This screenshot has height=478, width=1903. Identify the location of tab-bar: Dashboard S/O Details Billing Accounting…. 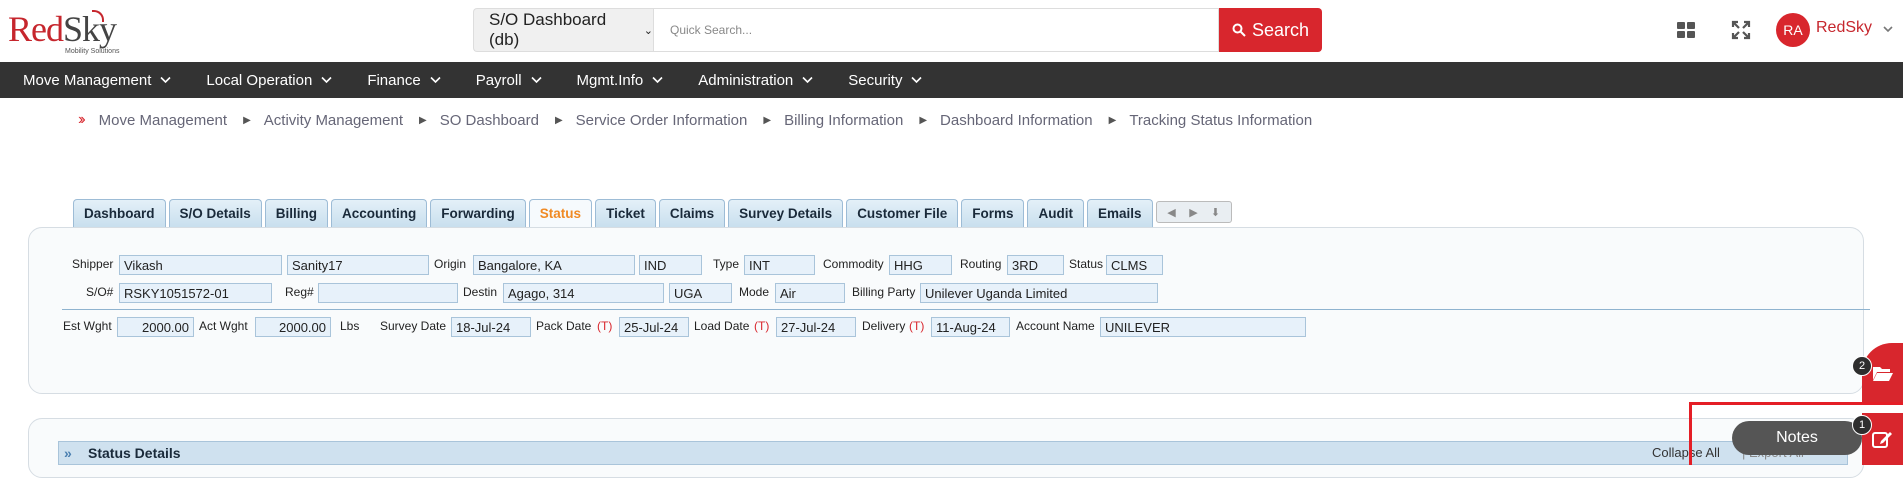
(652, 213).